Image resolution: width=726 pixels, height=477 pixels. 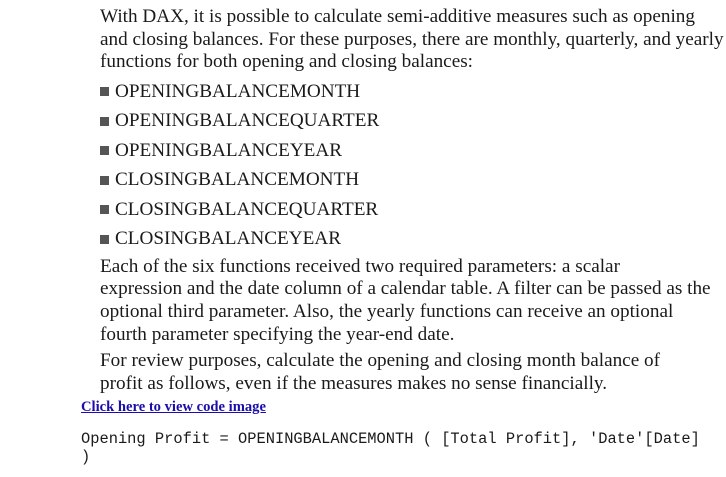 What do you see at coordinates (403, 407) in the screenshot?
I see `view-code-image-link: Click here to view code image` at bounding box center [403, 407].